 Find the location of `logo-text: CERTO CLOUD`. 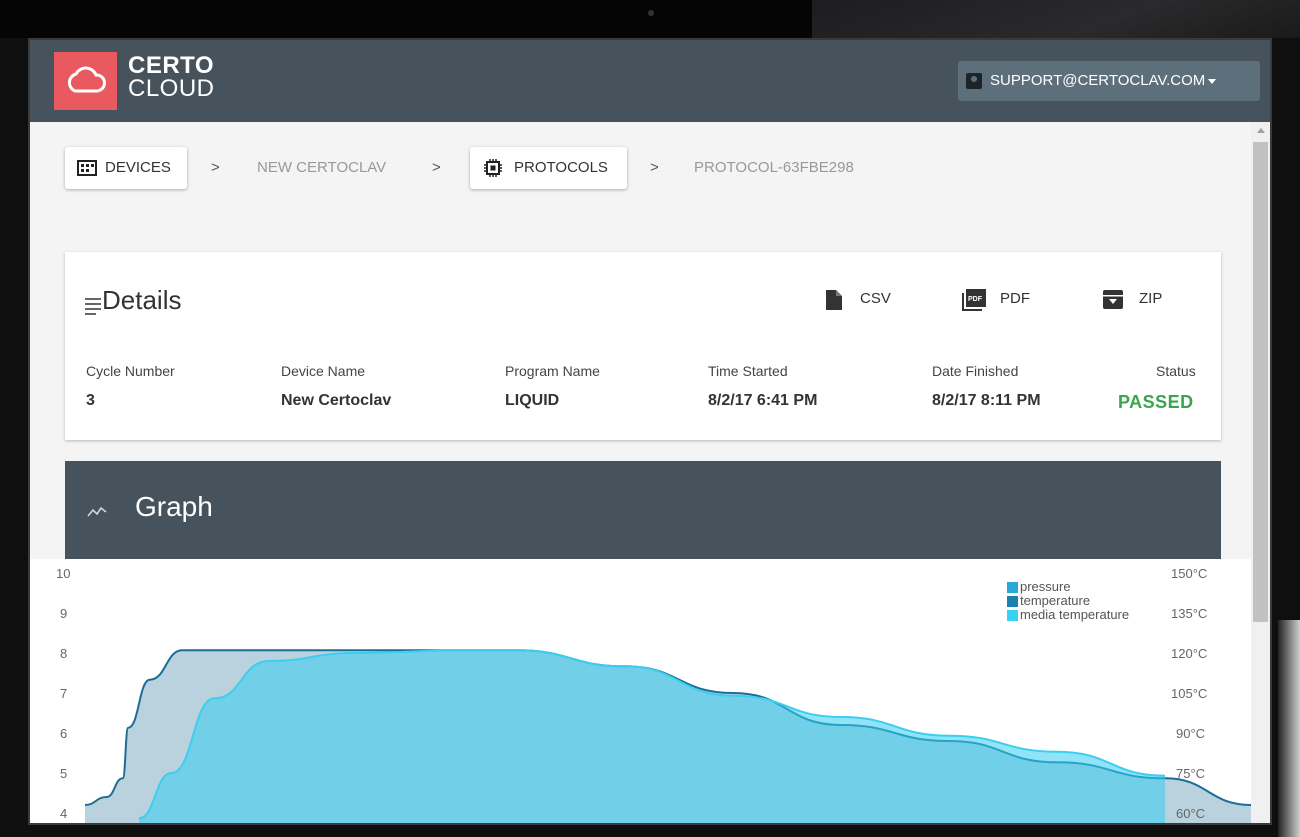

logo-text: CERTO CLOUD is located at coordinates (171, 77).